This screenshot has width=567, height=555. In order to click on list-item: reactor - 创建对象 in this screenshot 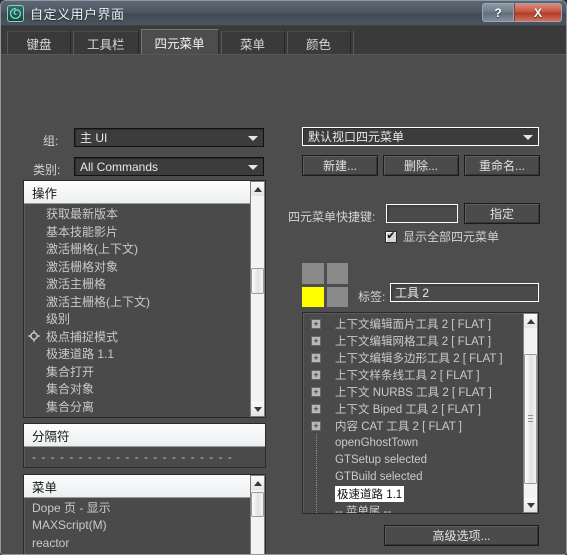, I will do `click(144, 553)`.